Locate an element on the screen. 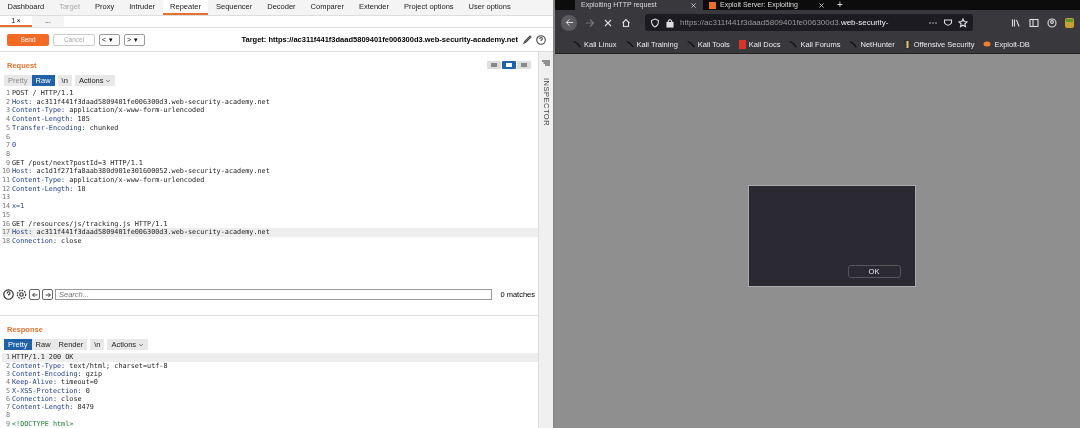 Image resolution: width=1080 pixels, height=428 pixels. next-match-button is located at coordinates (47, 295).